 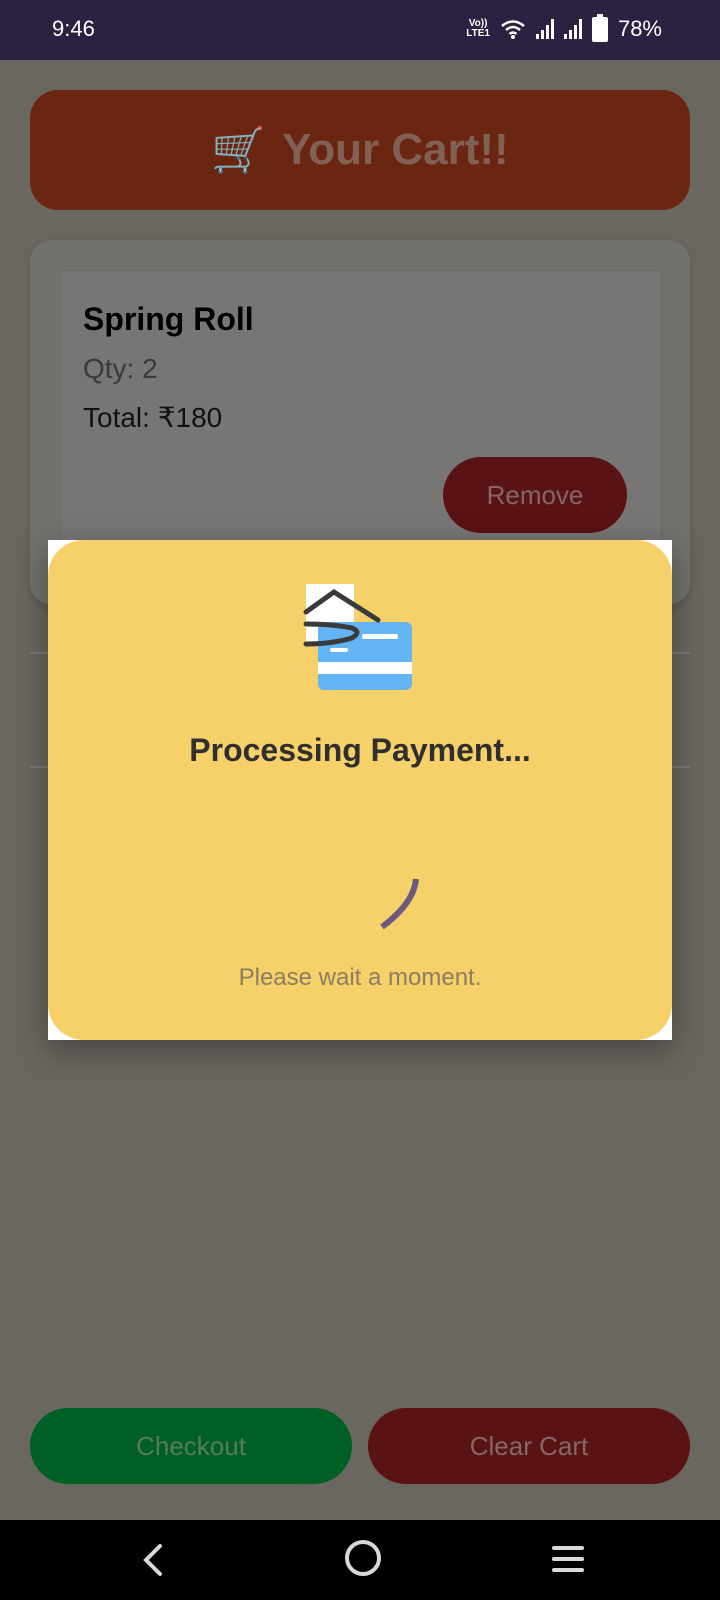 I want to click on status-time: 9:46, so click(x=73, y=28).